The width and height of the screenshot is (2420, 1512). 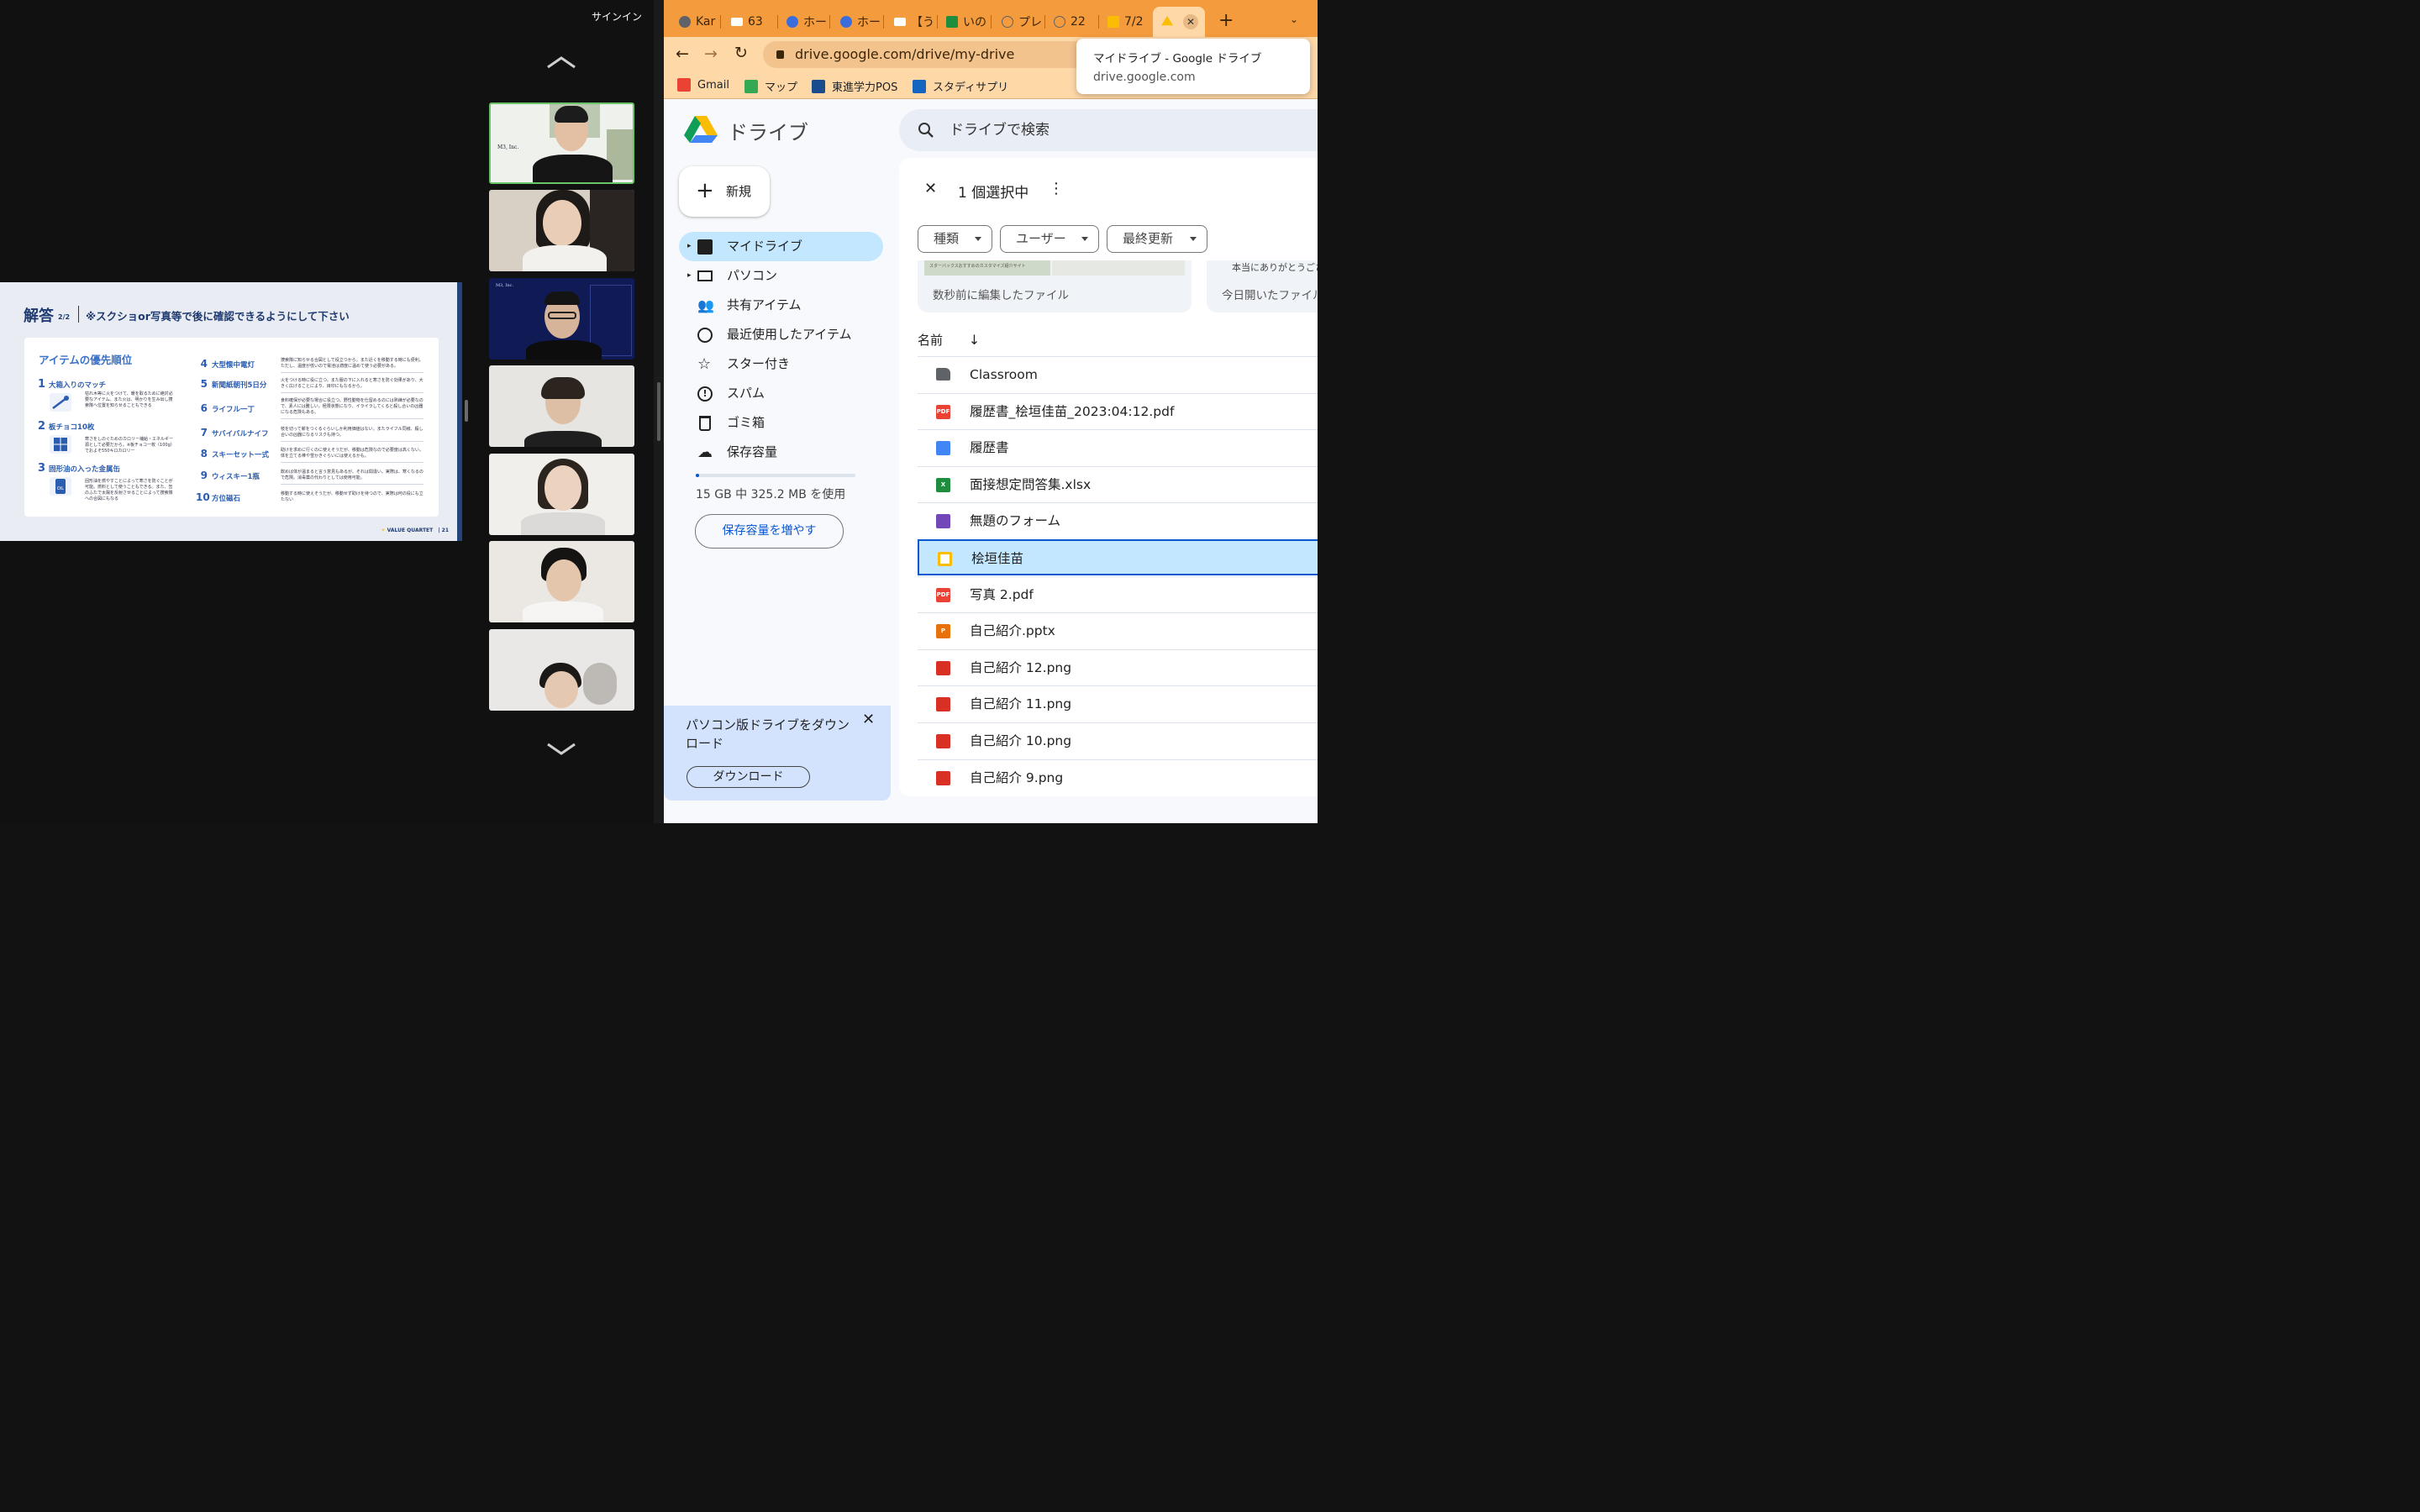 What do you see at coordinates (1118, 447) in the screenshot?
I see `file-row: 履歴書` at bounding box center [1118, 447].